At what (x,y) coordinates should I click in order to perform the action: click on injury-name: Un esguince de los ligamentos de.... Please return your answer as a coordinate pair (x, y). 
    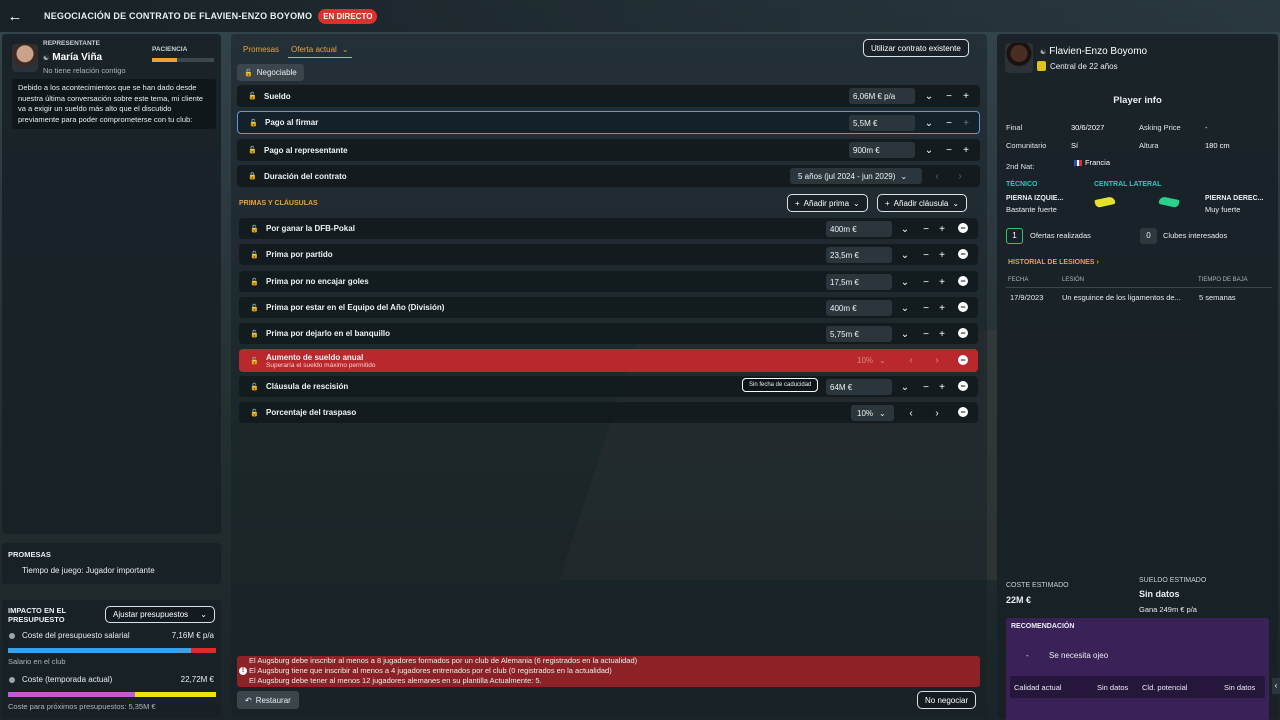
    Looking at the image, I should click on (1121, 297).